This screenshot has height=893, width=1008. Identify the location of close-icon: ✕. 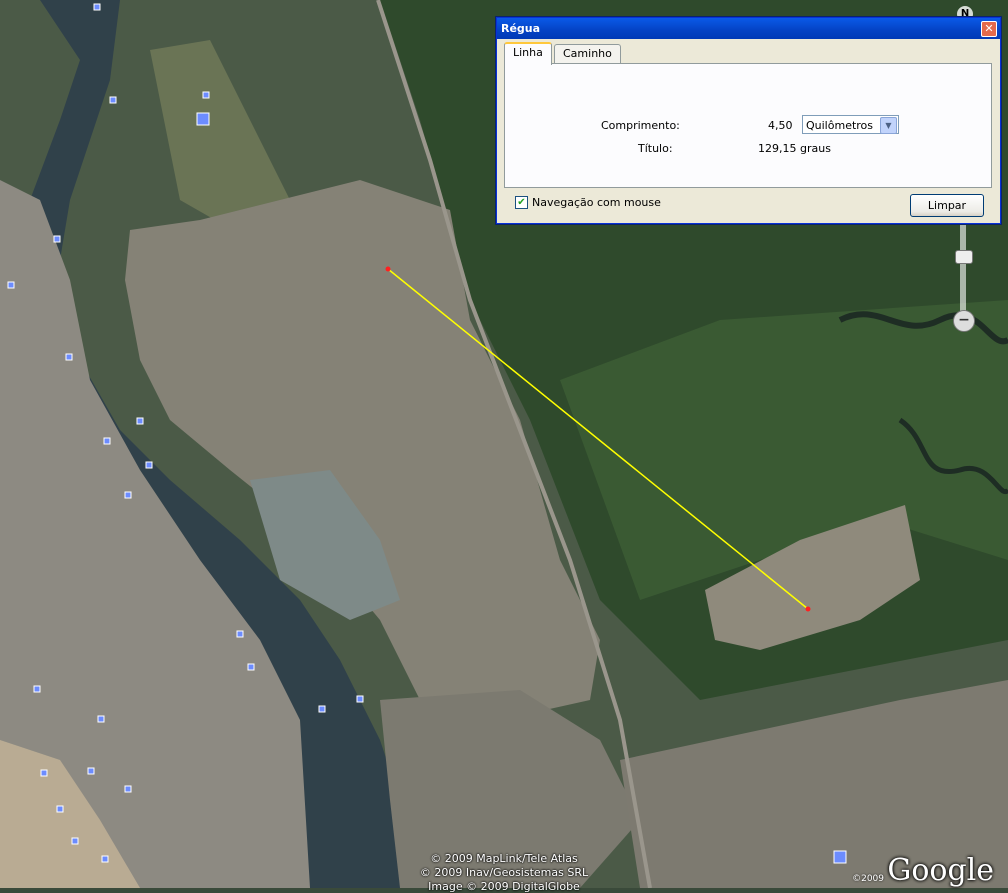
(989, 29).